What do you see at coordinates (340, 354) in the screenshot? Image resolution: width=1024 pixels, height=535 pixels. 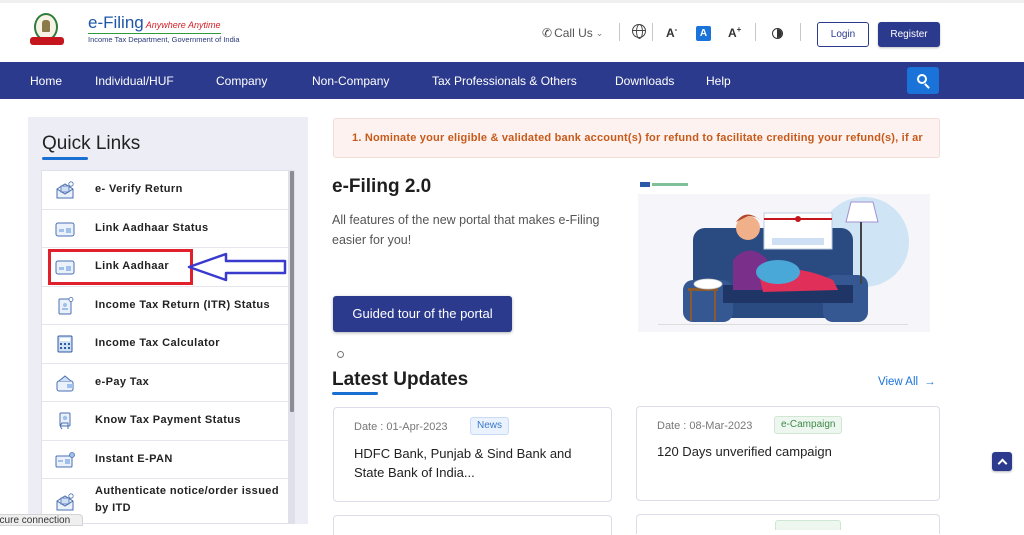 I see `carousel-indicator` at bounding box center [340, 354].